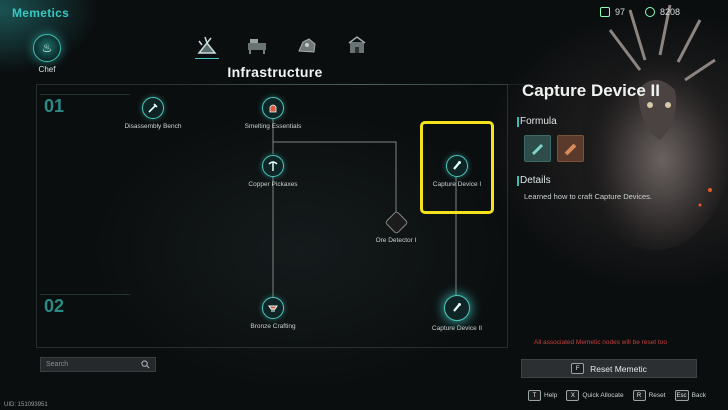 This screenshot has width=728, height=410. Describe the element at coordinates (578, 368) in the screenshot. I see `key-hint: F` at that location.